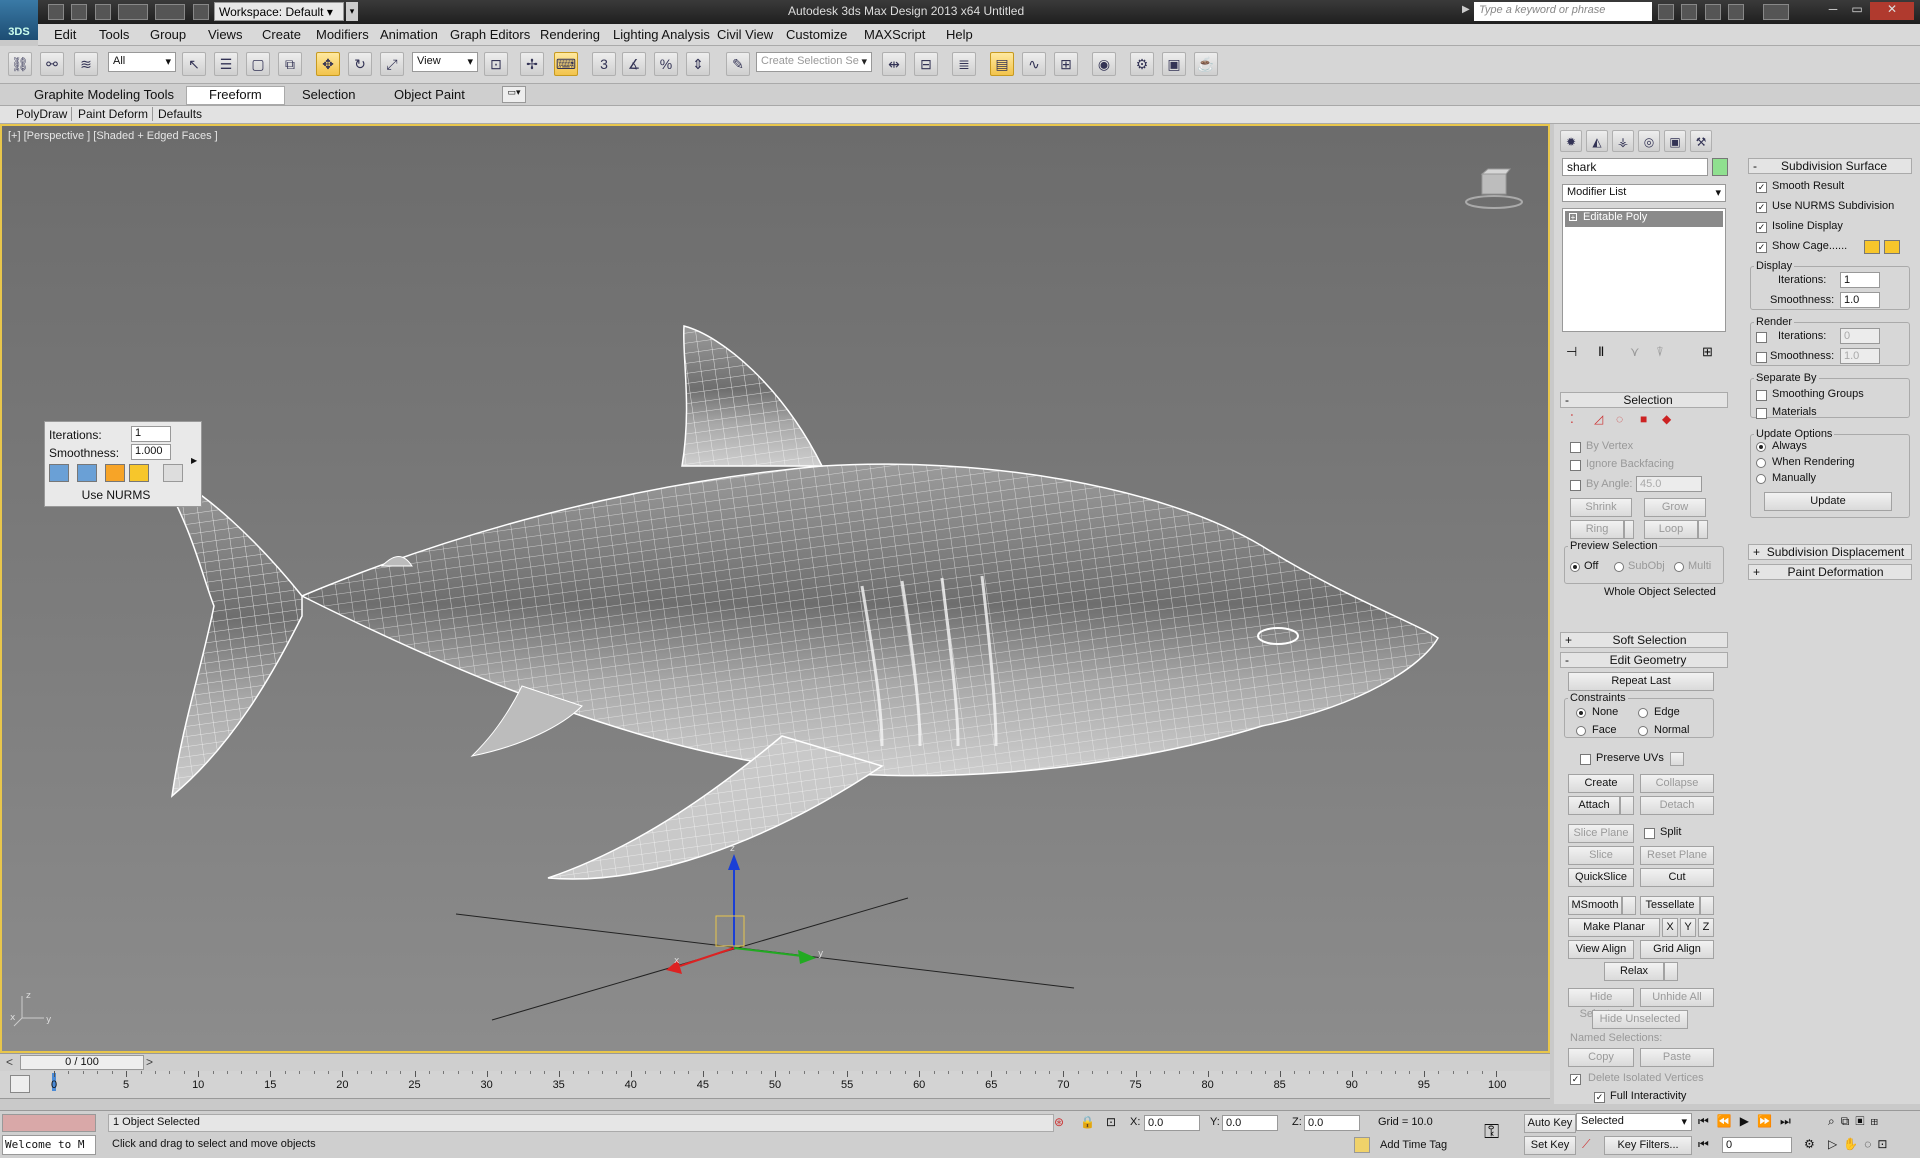 This screenshot has width=1920, height=1158. Describe the element at coordinates (1835, 1144) in the screenshot. I see `field-of-view-icon: ▷` at that location.